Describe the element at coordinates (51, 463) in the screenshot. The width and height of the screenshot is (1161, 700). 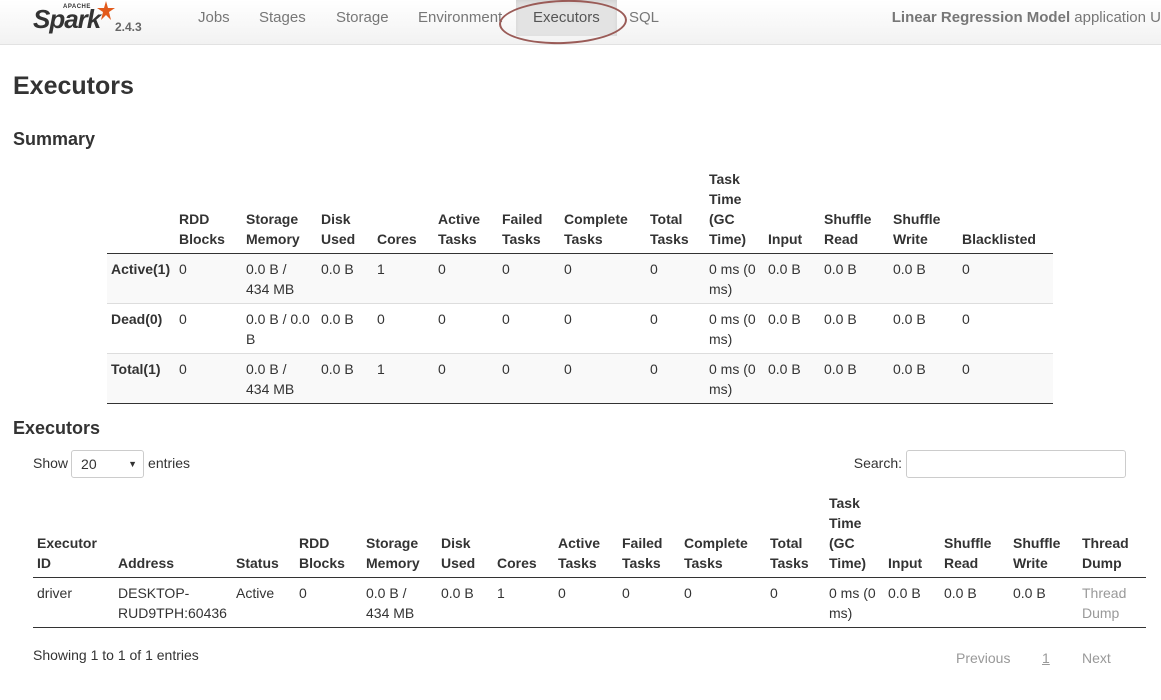
I see `show-label: Show` at that location.